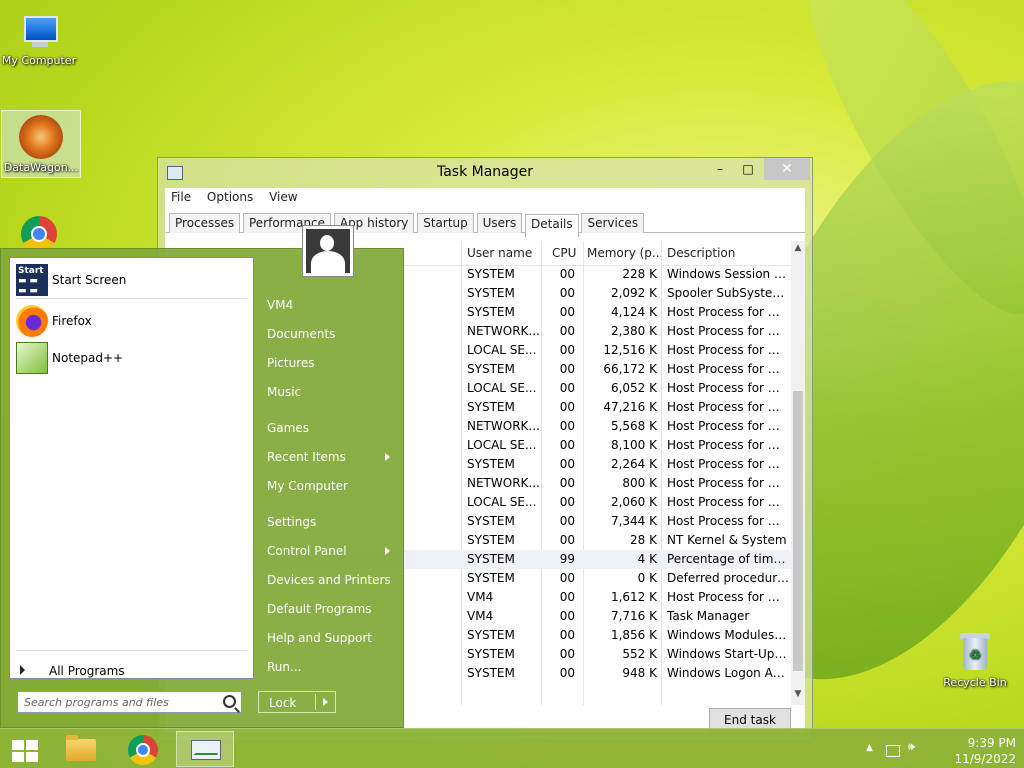  I want to click on start-item-notepadpp: Notepad++, so click(131, 357).